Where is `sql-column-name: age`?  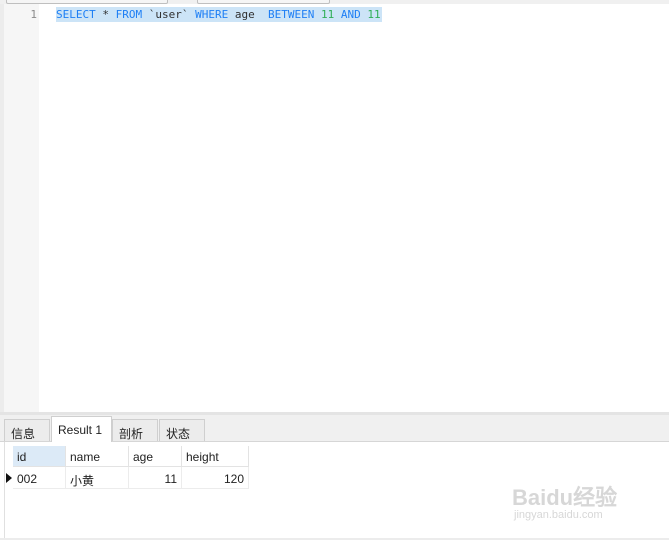 sql-column-name: age is located at coordinates (244, 14).